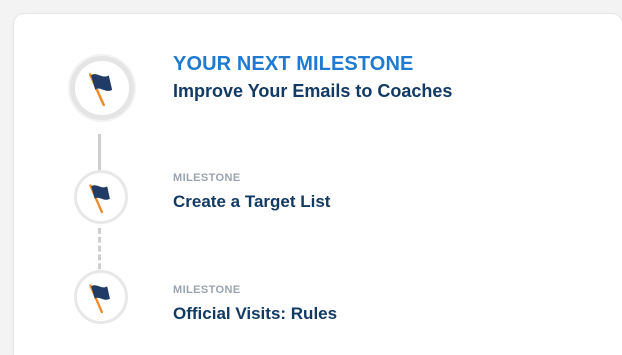 This screenshot has width=622, height=355. I want to click on milestone-title: Create a Target List, so click(251, 202).